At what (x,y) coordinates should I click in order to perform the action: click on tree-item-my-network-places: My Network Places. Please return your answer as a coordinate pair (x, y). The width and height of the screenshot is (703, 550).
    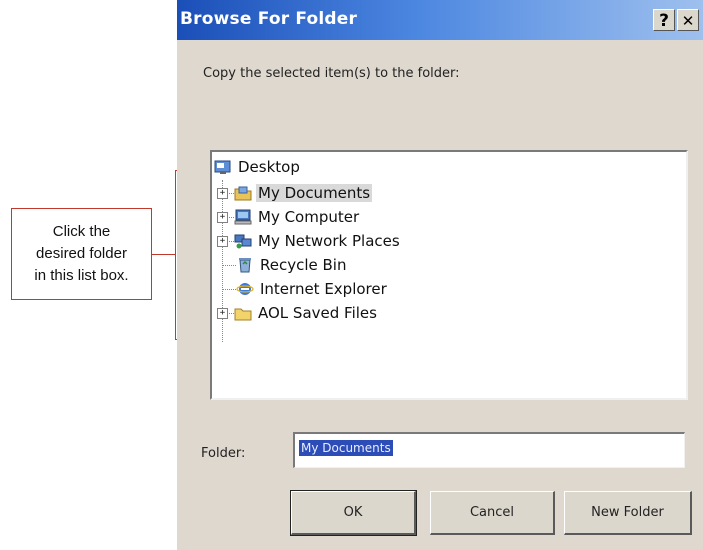
    Looking at the image, I should click on (318, 241).